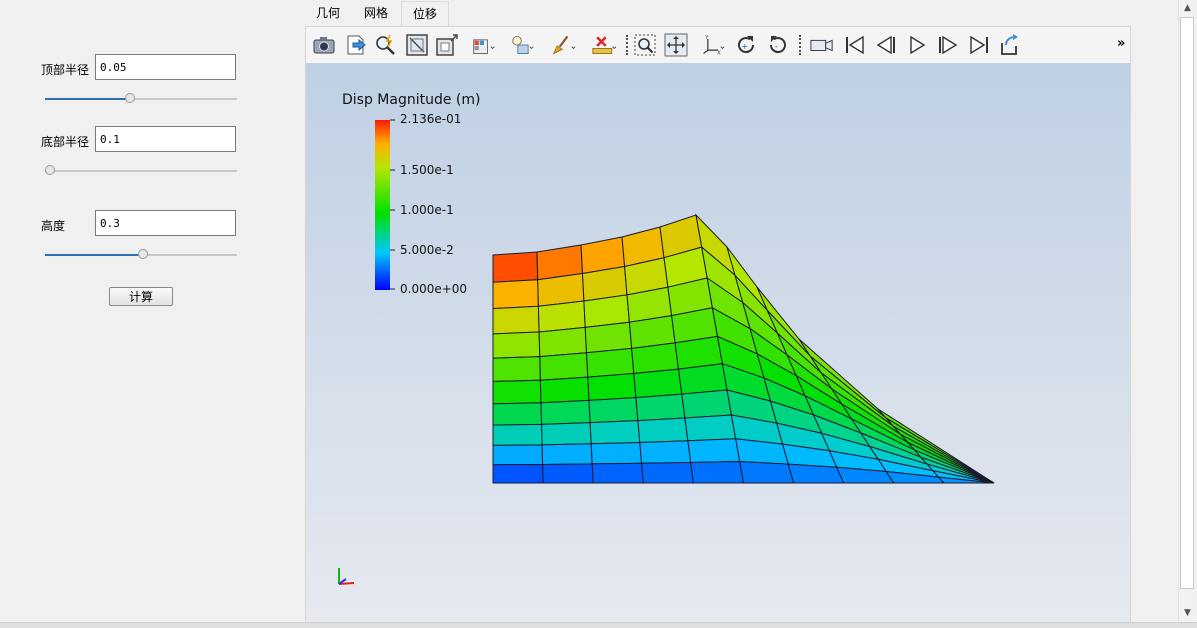  Describe the element at coordinates (431, 119) in the screenshot. I see `legend-label: 2.136e-01` at that location.